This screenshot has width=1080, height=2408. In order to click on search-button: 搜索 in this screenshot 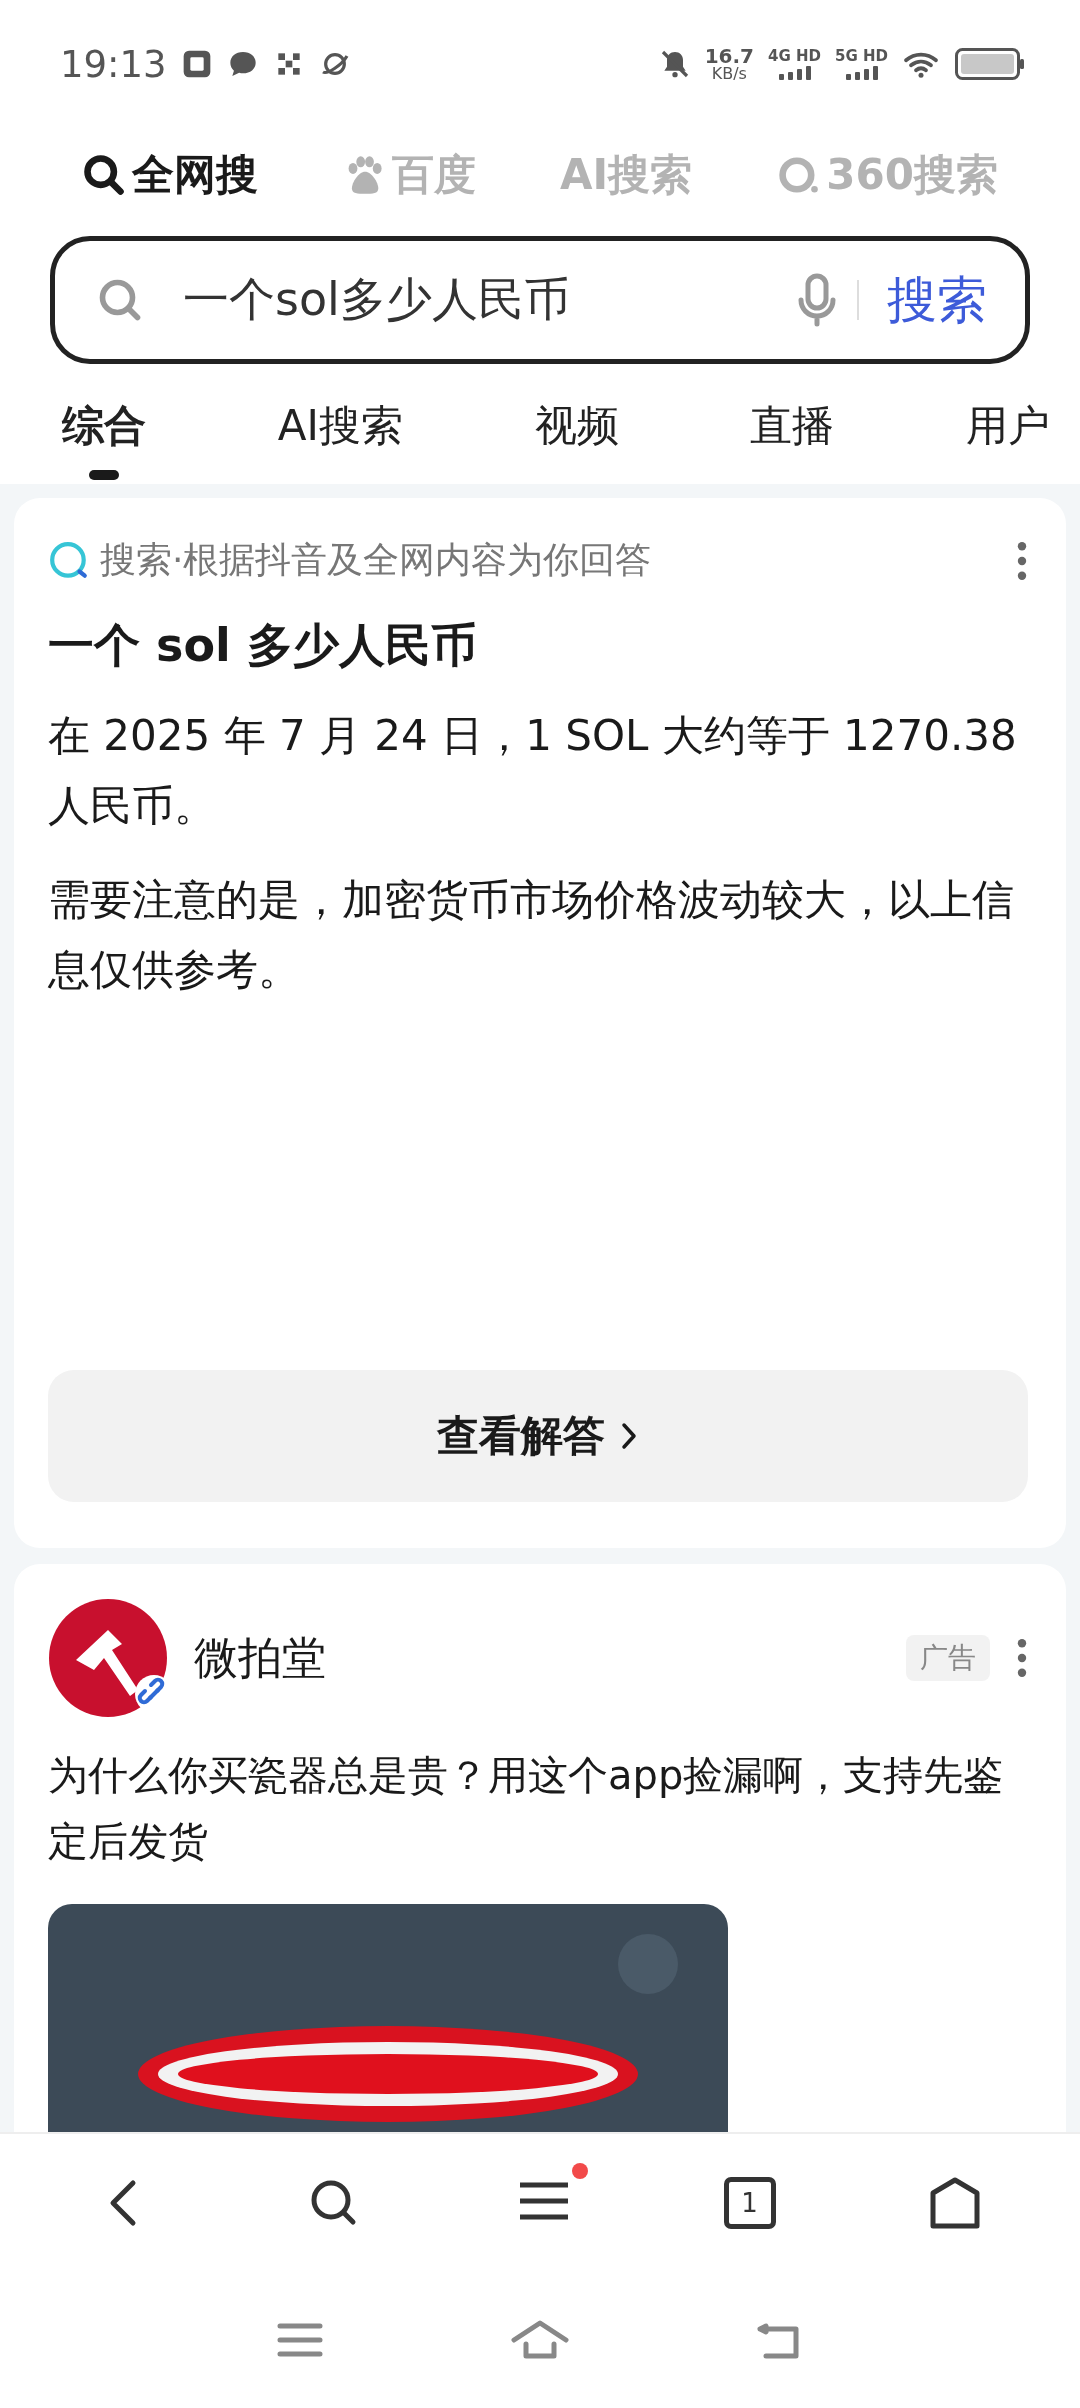, I will do `click(937, 300)`.